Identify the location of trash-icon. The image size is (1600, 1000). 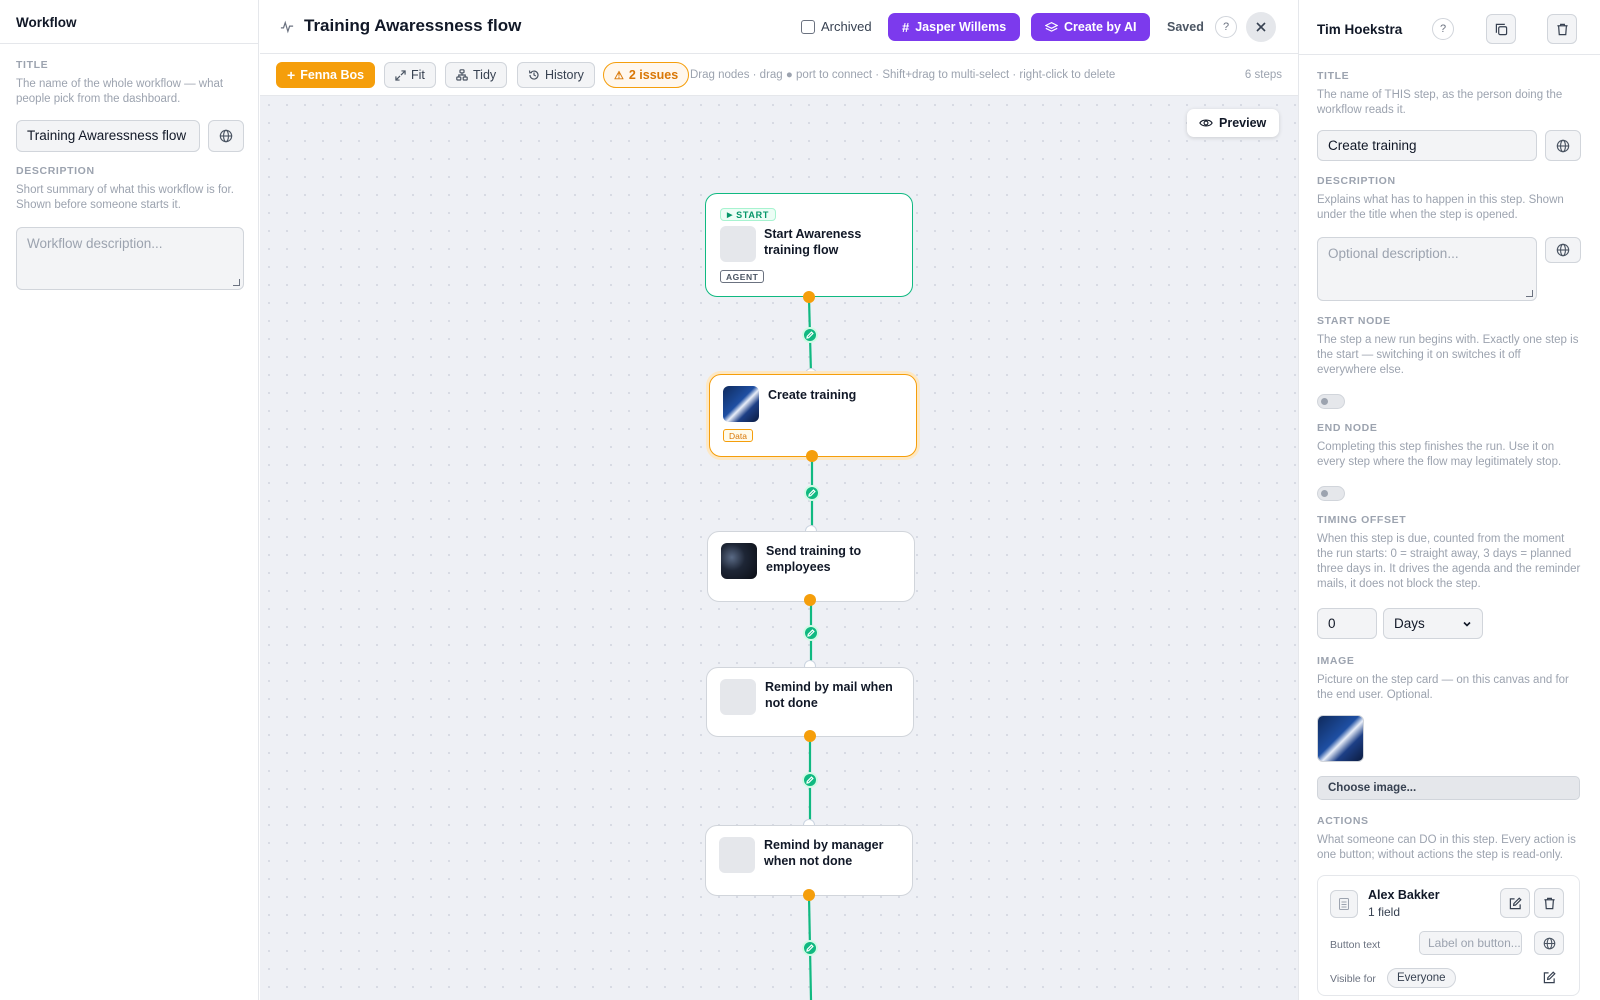
(1549, 903).